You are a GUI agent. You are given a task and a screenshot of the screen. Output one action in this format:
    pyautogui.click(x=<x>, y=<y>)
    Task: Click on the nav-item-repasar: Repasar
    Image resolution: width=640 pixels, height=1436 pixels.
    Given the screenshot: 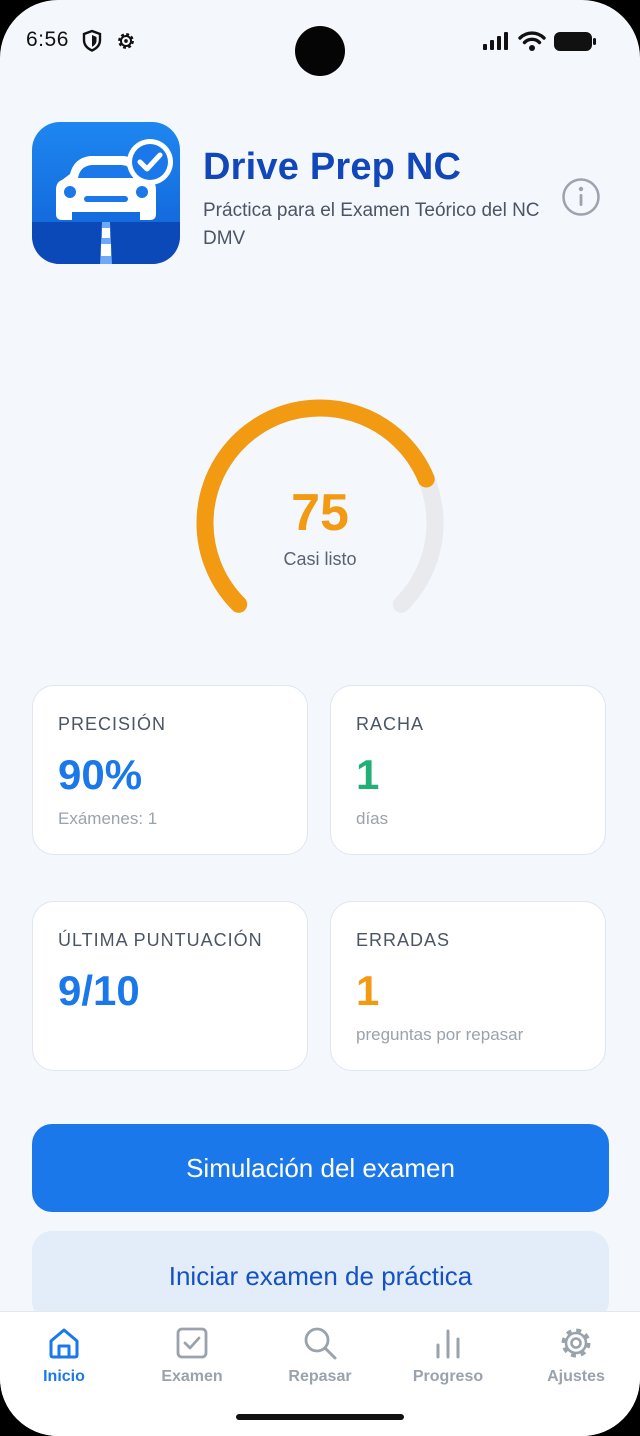 What is the action you would take?
    pyautogui.click(x=320, y=1357)
    